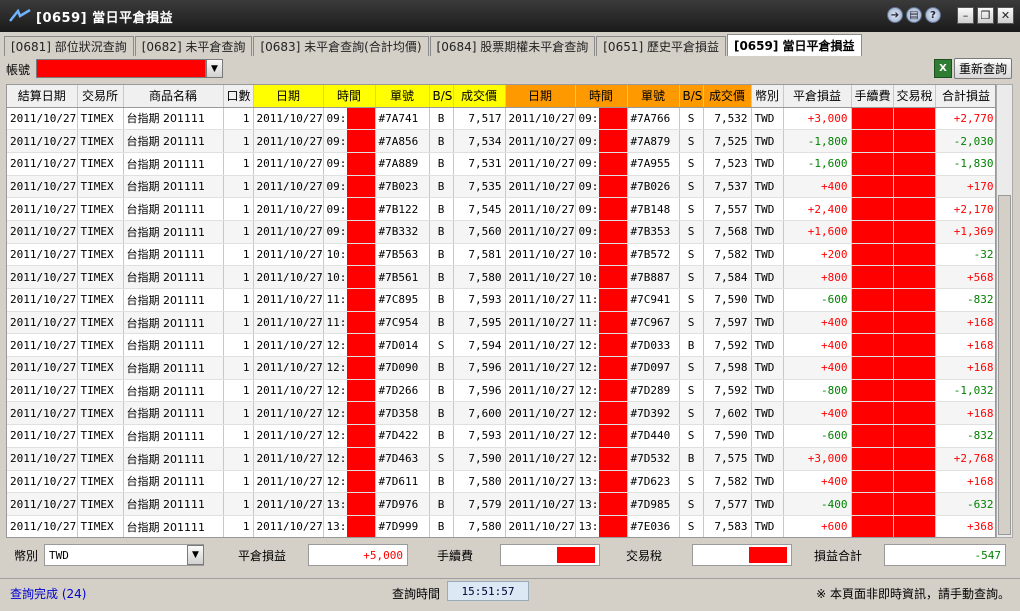  Describe the element at coordinates (238, 96) in the screenshot. I see `column-header: 口數` at that location.